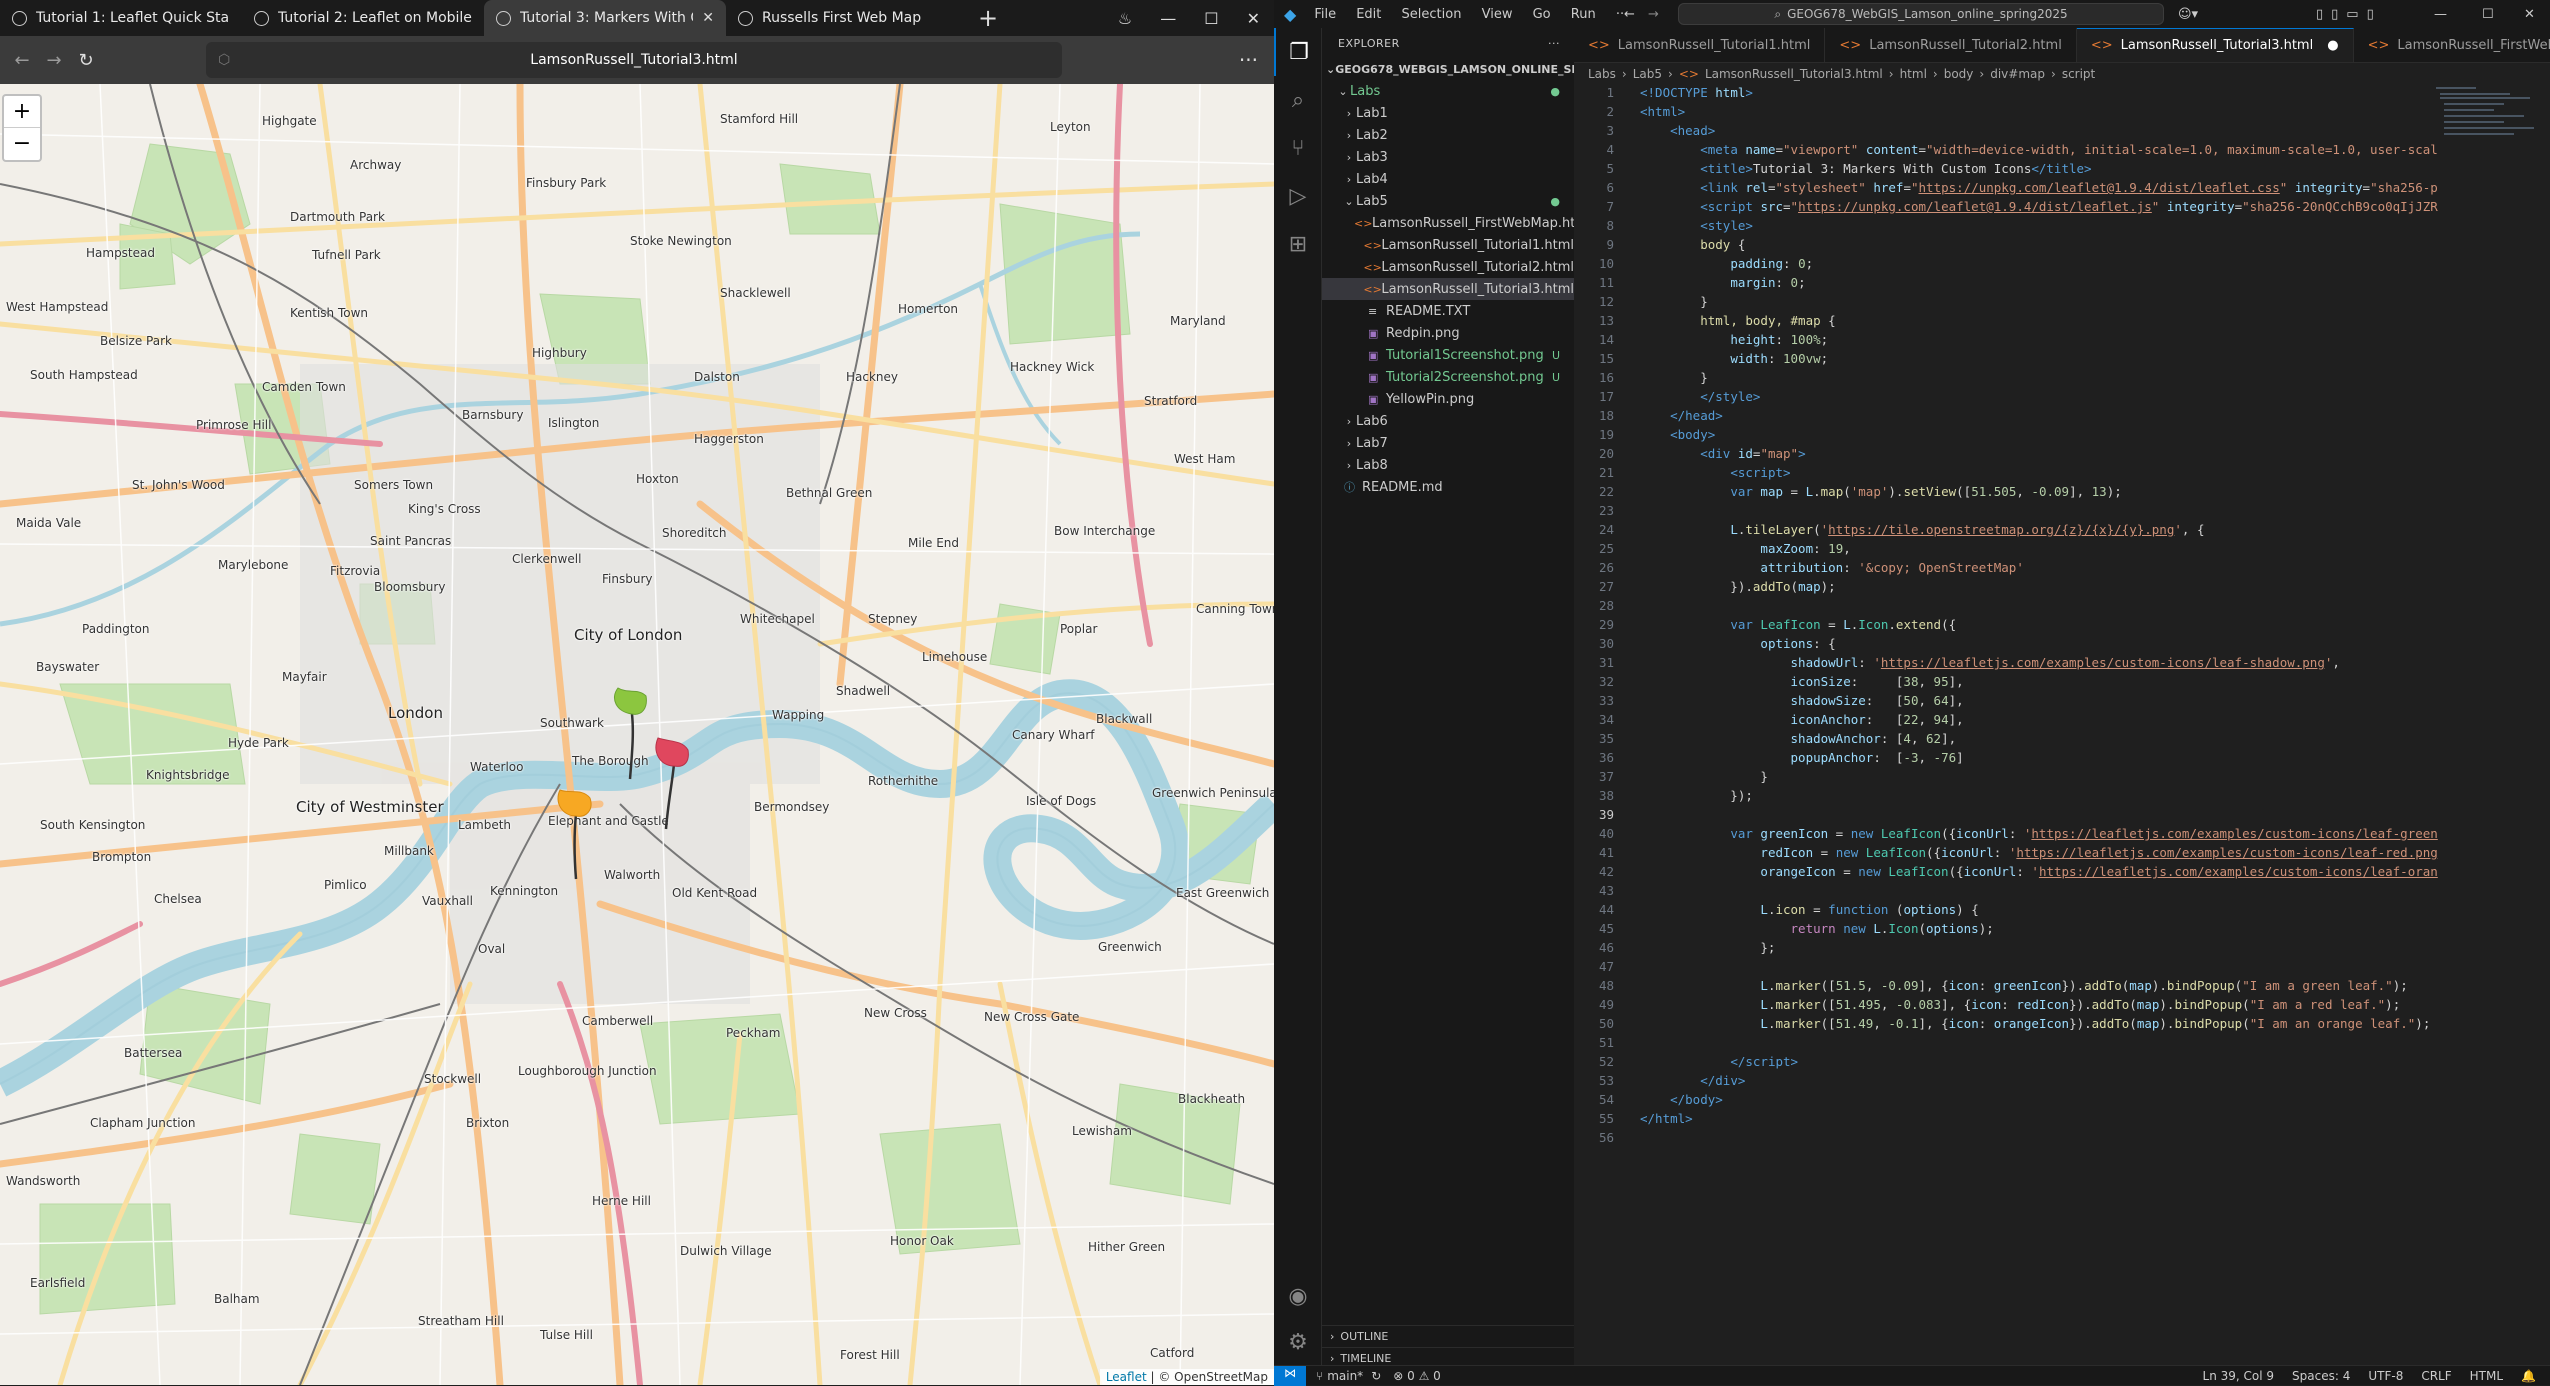  What do you see at coordinates (1376, 1376) in the screenshot?
I see `sync-icon: ↻` at bounding box center [1376, 1376].